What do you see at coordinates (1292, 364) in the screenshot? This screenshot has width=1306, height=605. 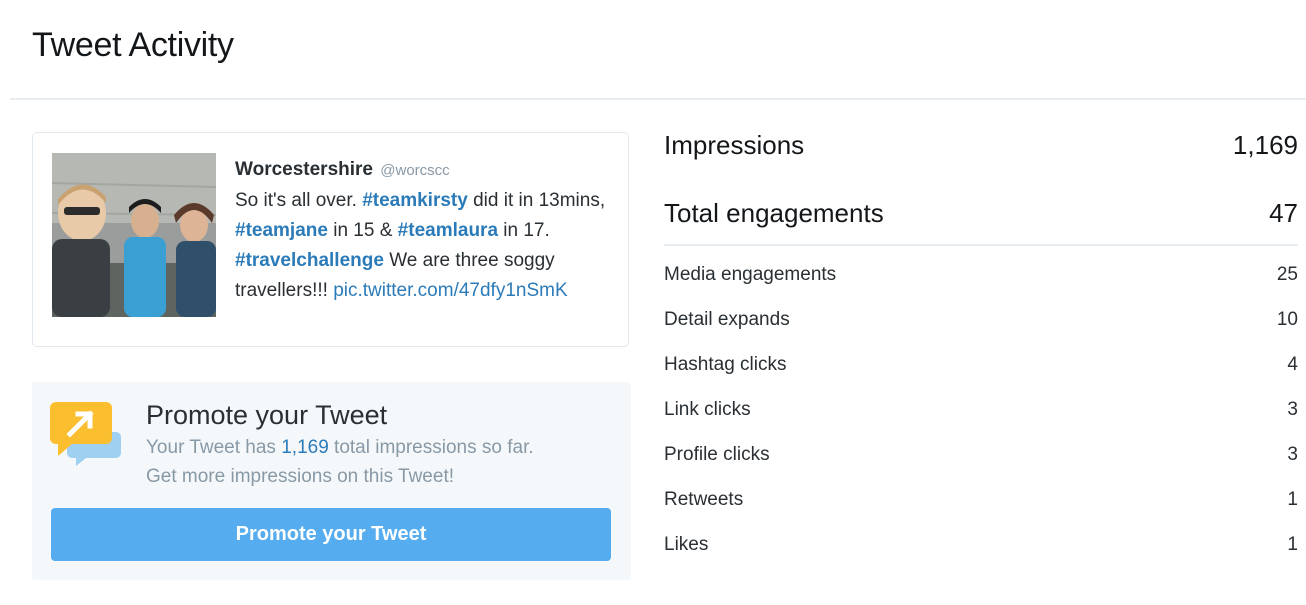 I see `metric-value: 4` at bounding box center [1292, 364].